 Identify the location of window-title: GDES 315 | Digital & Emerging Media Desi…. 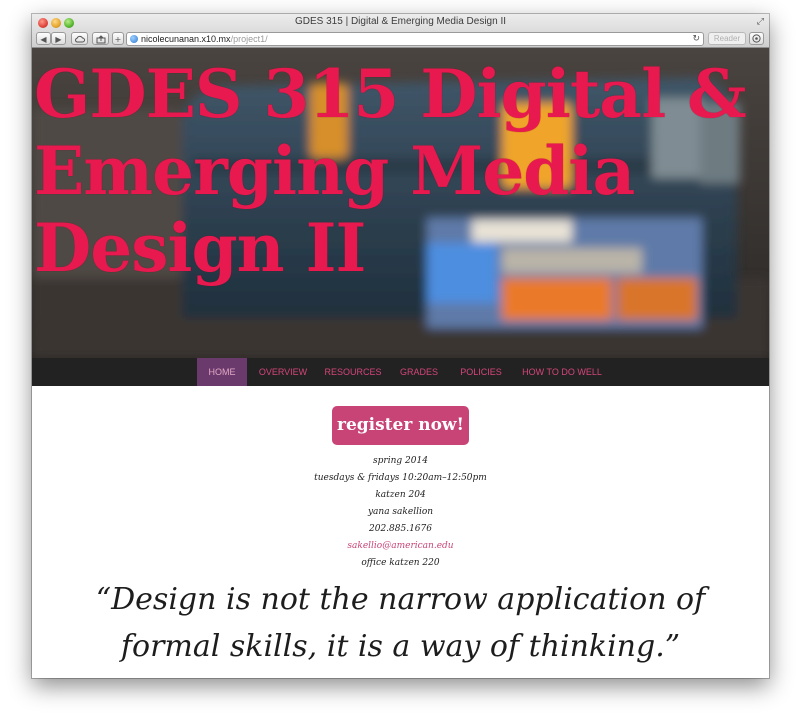
(400, 21).